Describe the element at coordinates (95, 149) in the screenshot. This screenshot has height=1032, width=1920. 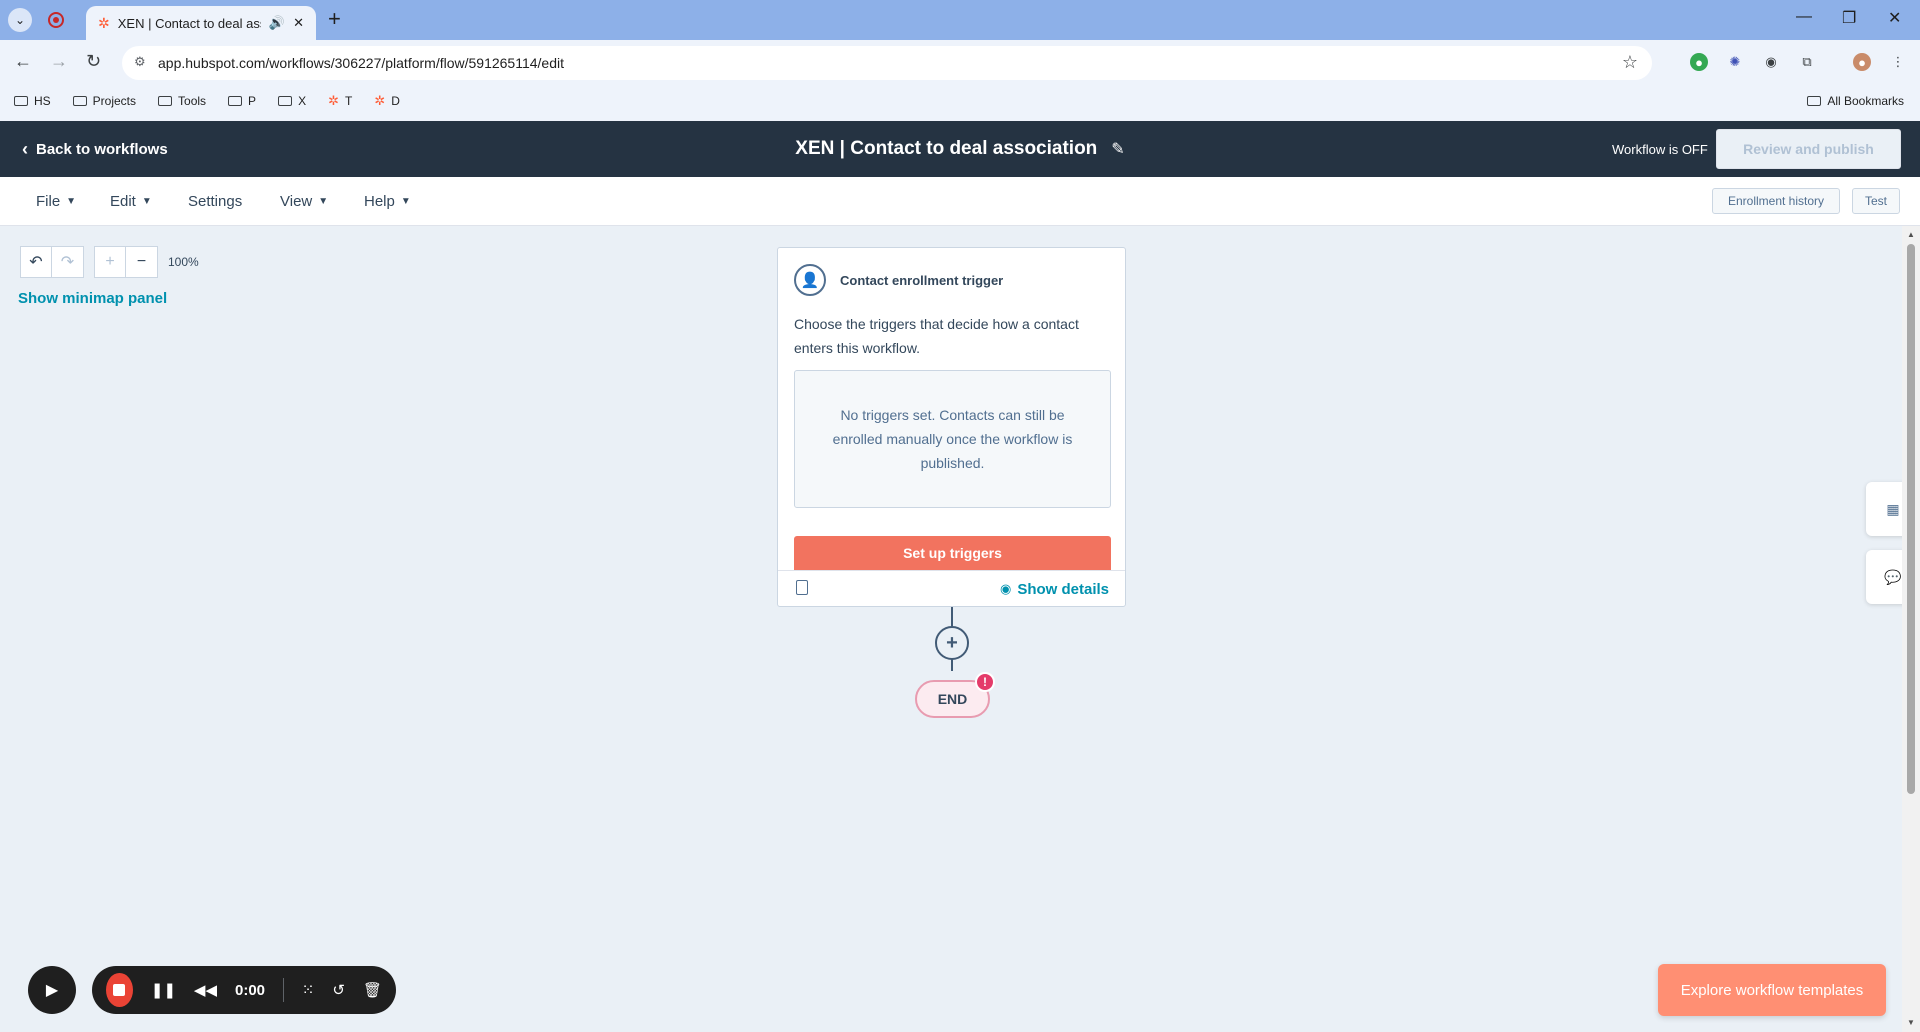
I see `back-to-workflows-link: ‹ Back to workflows` at that location.